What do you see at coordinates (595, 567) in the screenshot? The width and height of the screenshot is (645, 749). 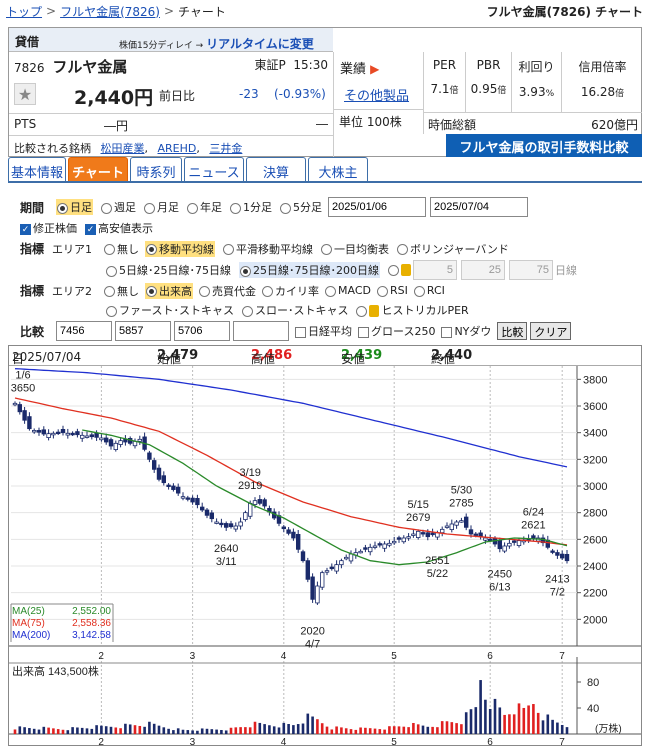 I see `y-tick-label: 2400` at bounding box center [595, 567].